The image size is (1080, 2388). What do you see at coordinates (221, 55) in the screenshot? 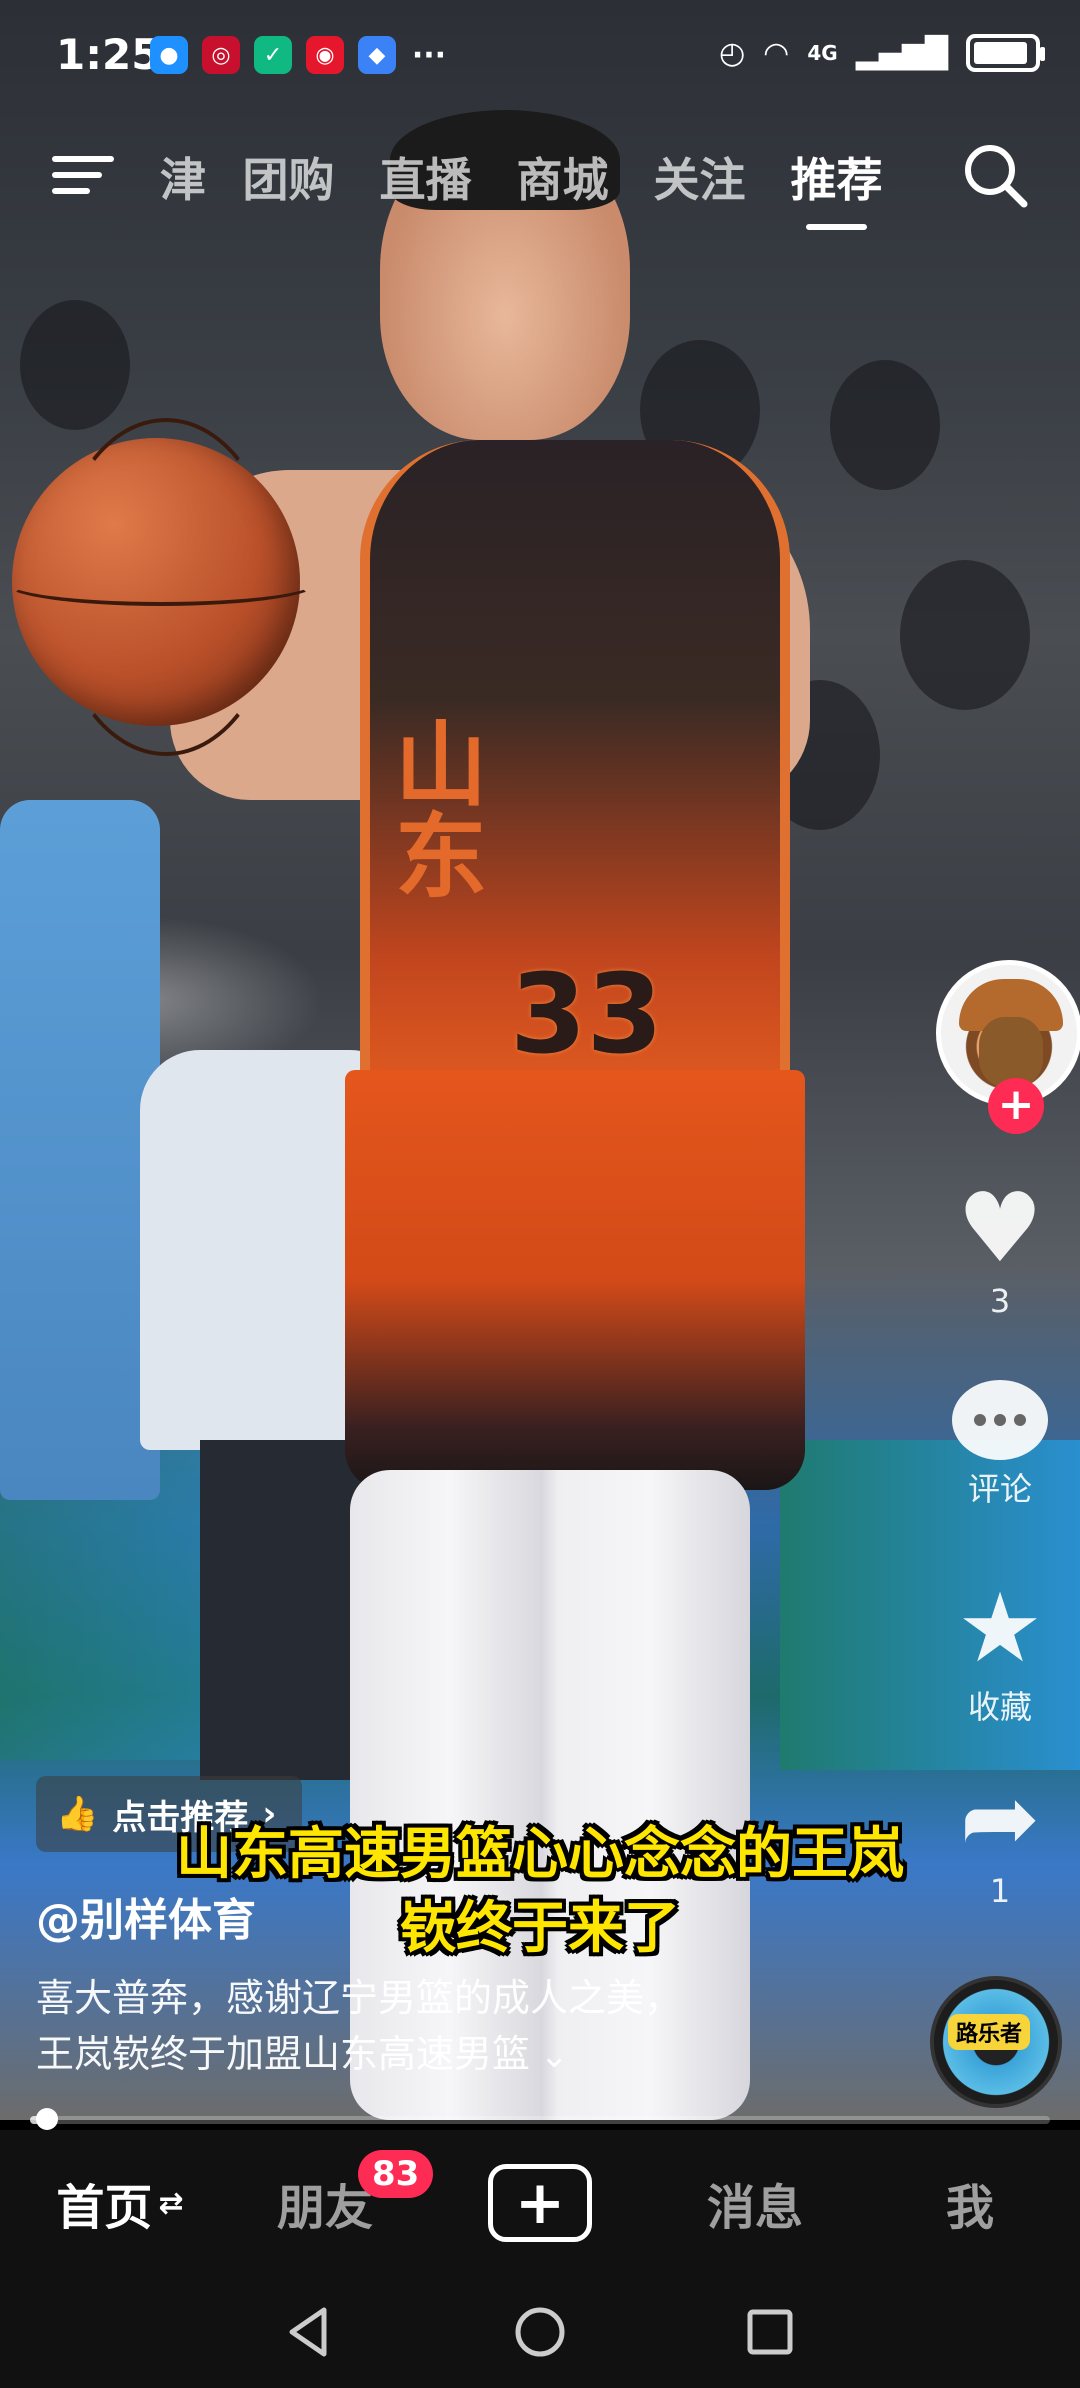
I see `bank-icon: ◎` at bounding box center [221, 55].